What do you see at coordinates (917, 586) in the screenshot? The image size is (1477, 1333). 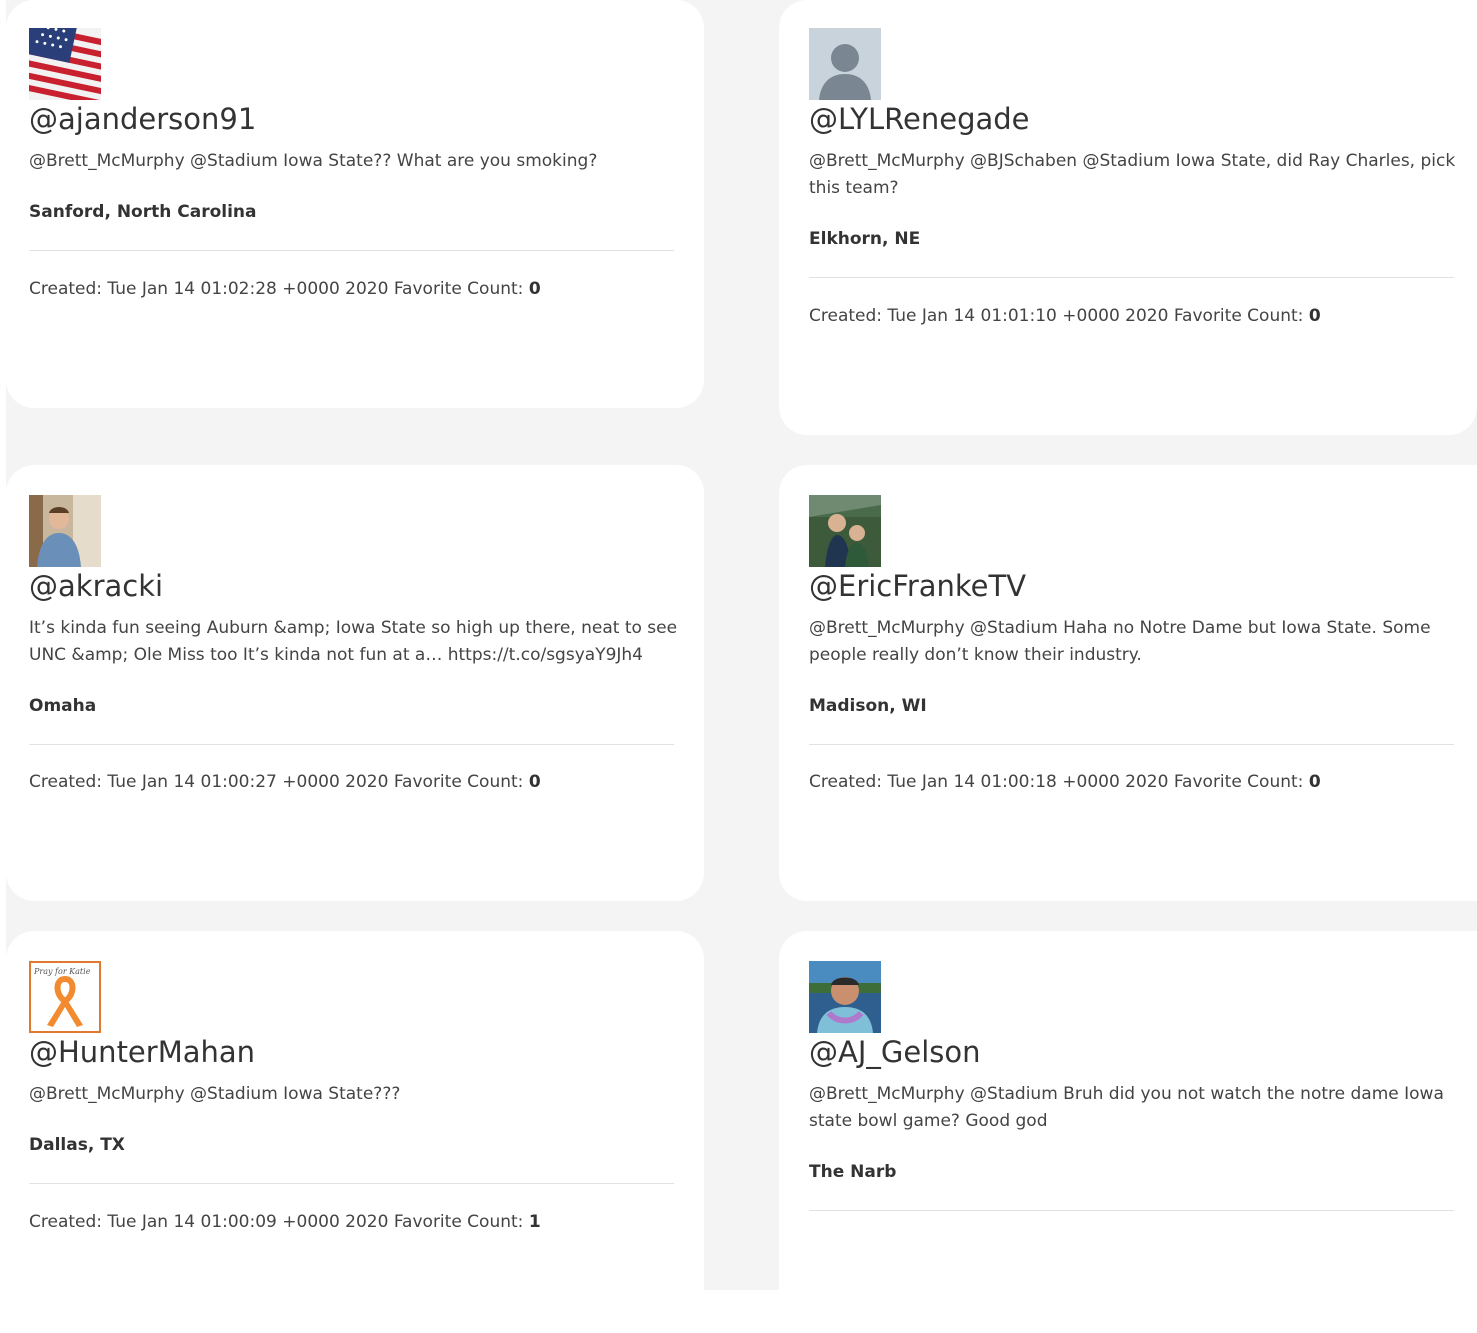 I see `user-handle: @EricFrankeTV` at bounding box center [917, 586].